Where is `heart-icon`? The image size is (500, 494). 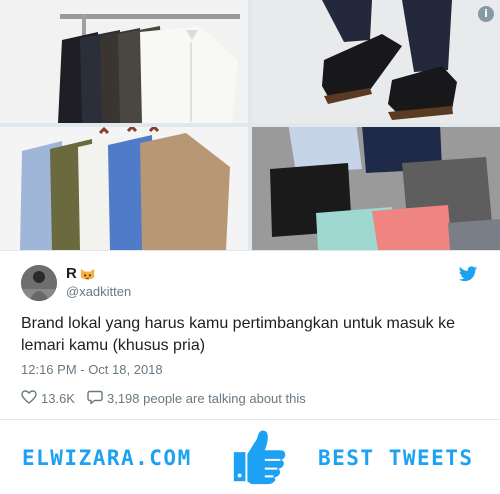 heart-icon is located at coordinates (29, 398).